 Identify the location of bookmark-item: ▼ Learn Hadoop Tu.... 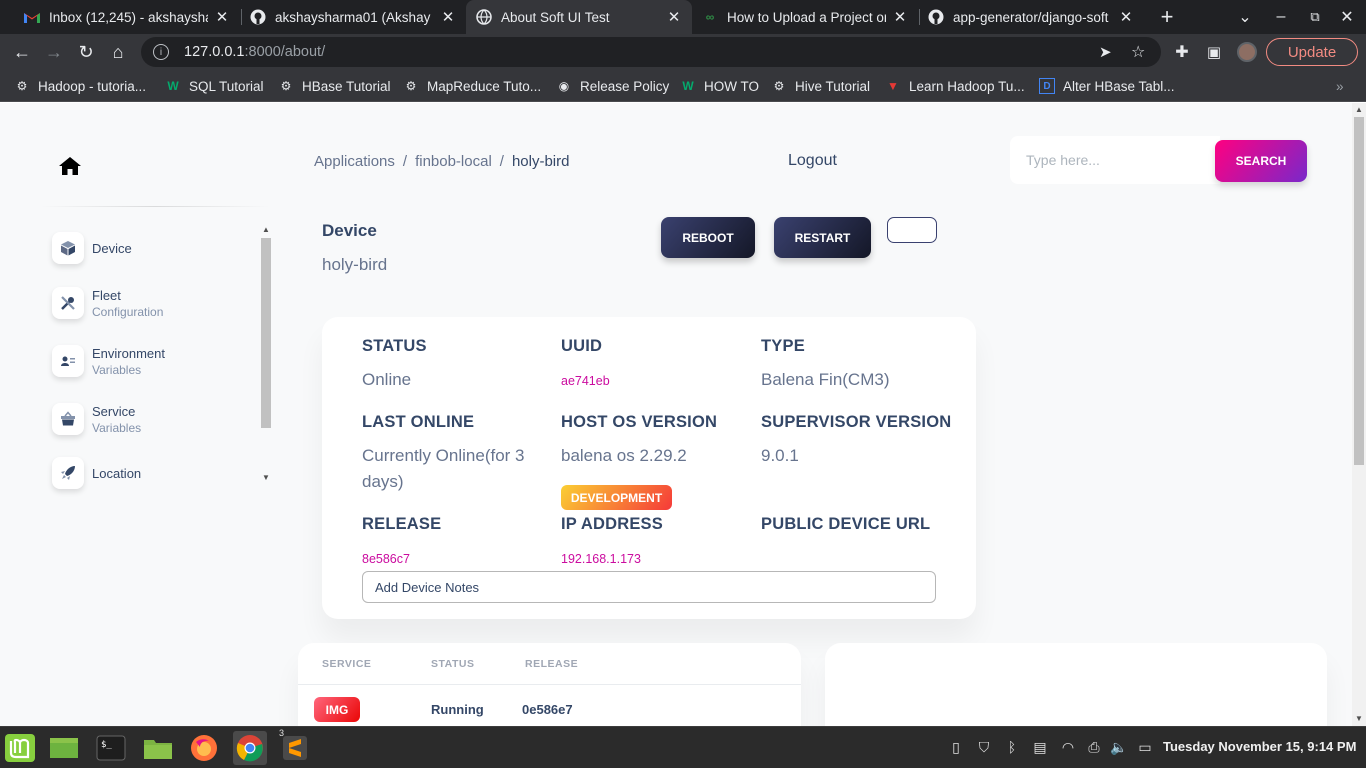
(955, 86).